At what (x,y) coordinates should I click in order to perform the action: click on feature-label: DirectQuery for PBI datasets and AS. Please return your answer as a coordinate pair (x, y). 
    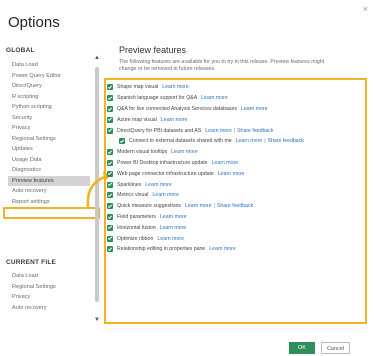
    Looking at the image, I should click on (159, 130).